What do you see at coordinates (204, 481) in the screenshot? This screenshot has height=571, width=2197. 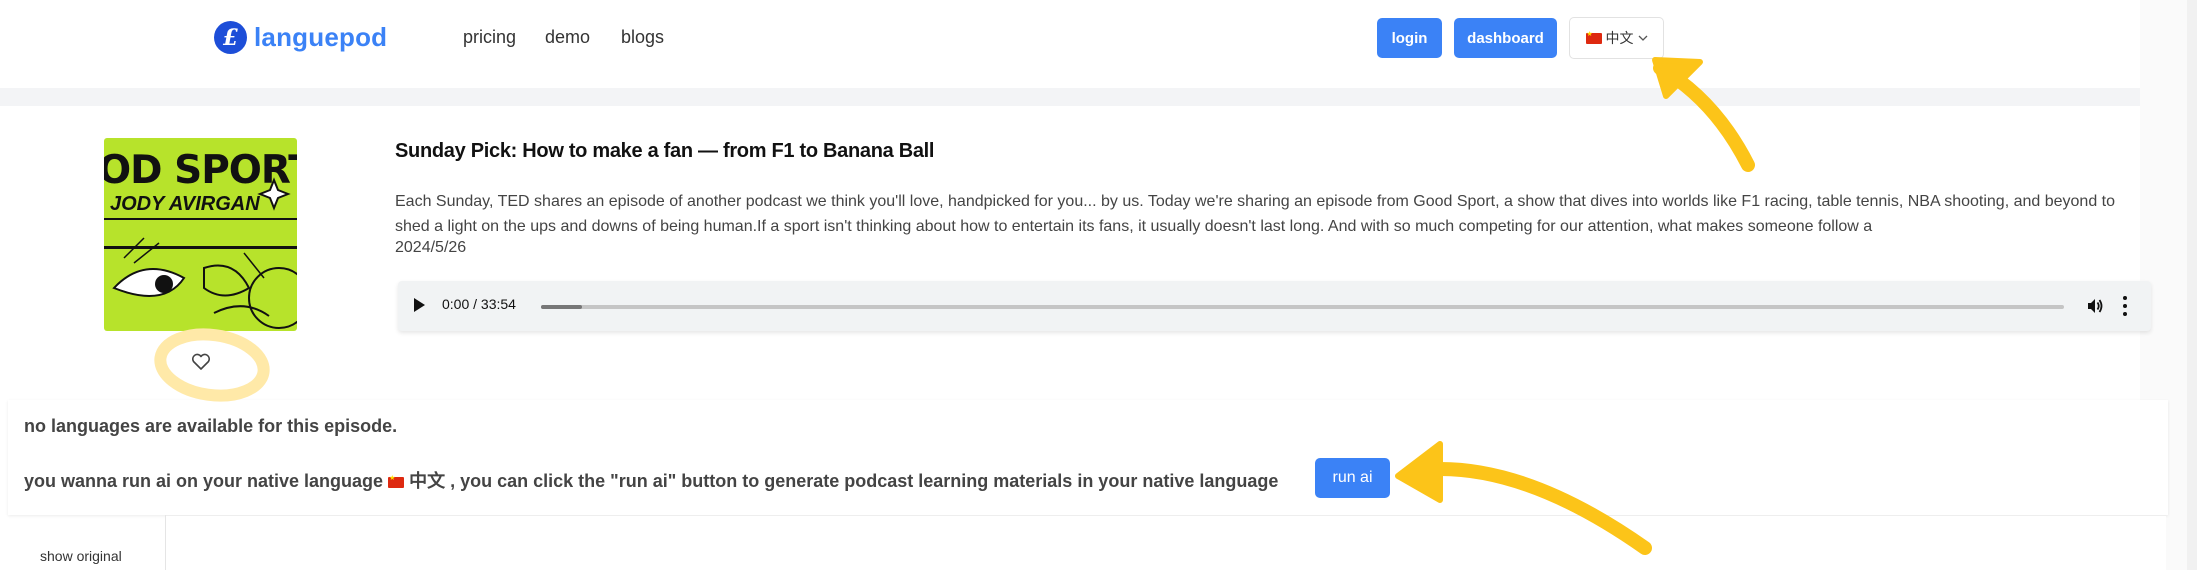 I see `run-ai-message-prefix: you wanna run ai on your native language` at bounding box center [204, 481].